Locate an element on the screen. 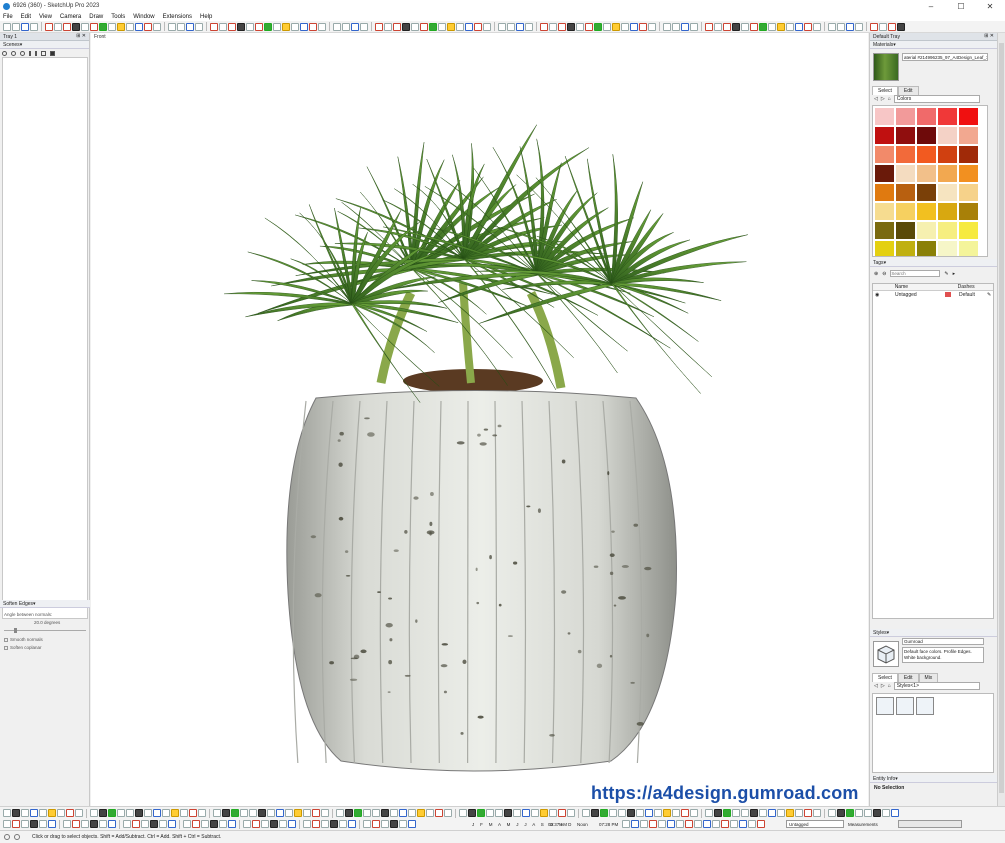  tag-tools-icon: ✎ is located at coordinates (946, 274).